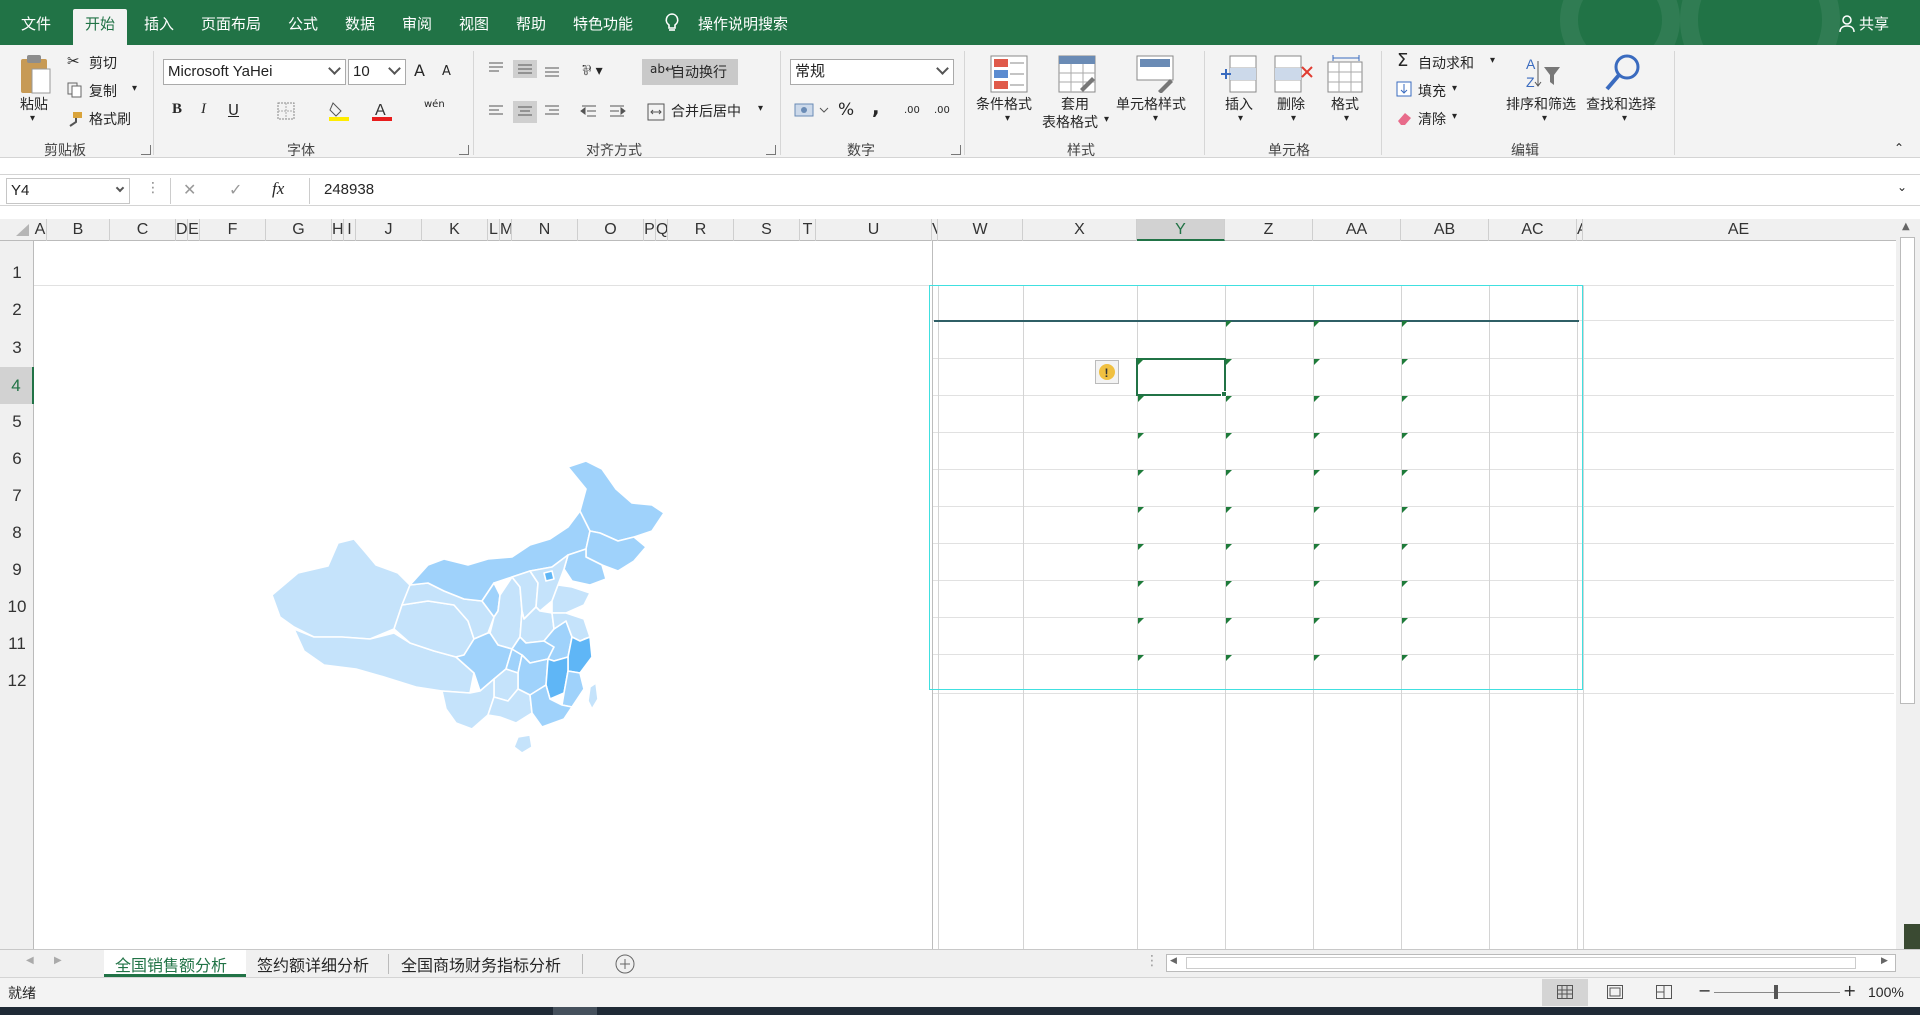 This screenshot has height=1015, width=1920. What do you see at coordinates (1181, 230) in the screenshot?
I see `column-header-y: Y` at bounding box center [1181, 230].